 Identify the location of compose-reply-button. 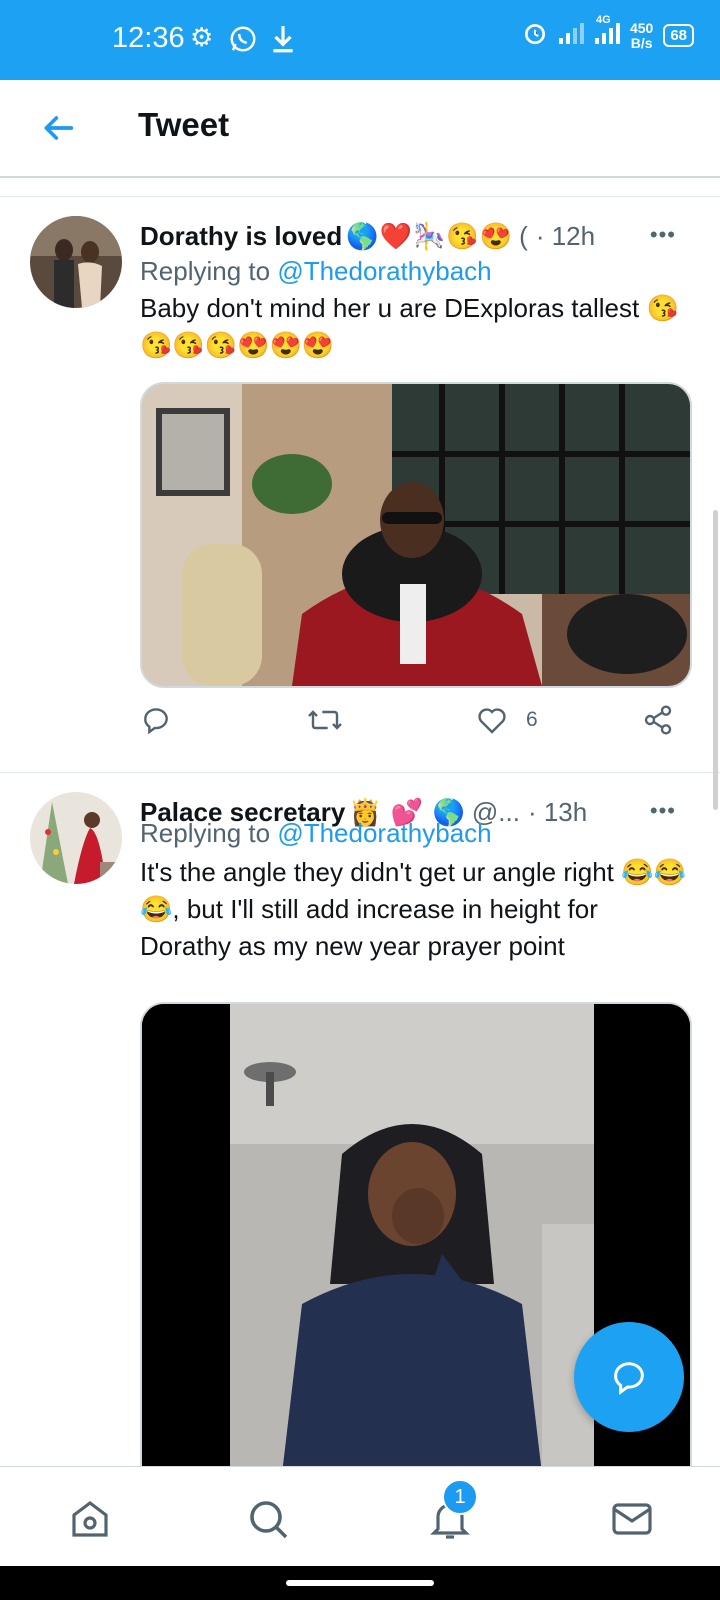
(629, 1377).